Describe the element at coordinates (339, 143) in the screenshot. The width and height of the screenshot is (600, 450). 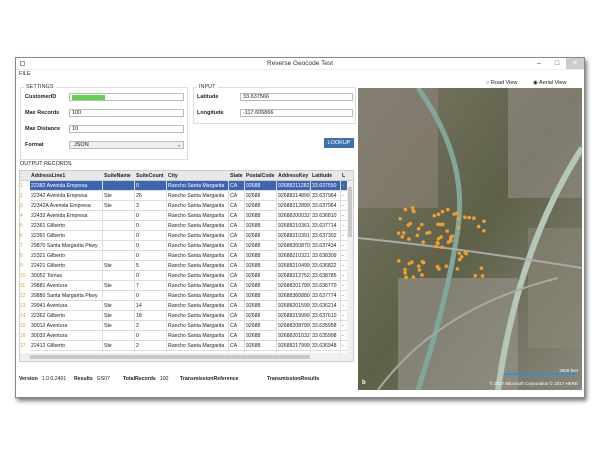
I see `lookup-button: LOOKUP` at that location.